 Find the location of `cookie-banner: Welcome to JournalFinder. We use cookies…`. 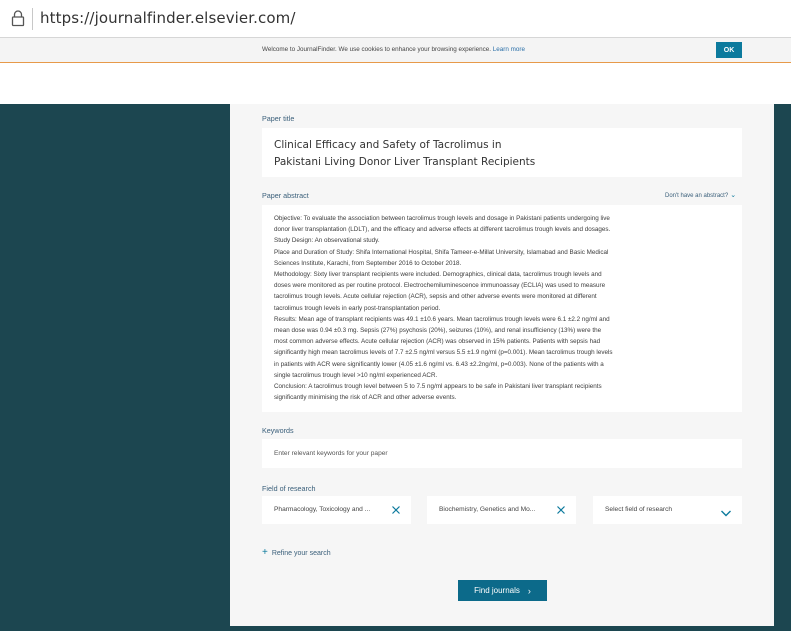

cookie-banner: Welcome to JournalFinder. We use cookies… is located at coordinates (395, 50).